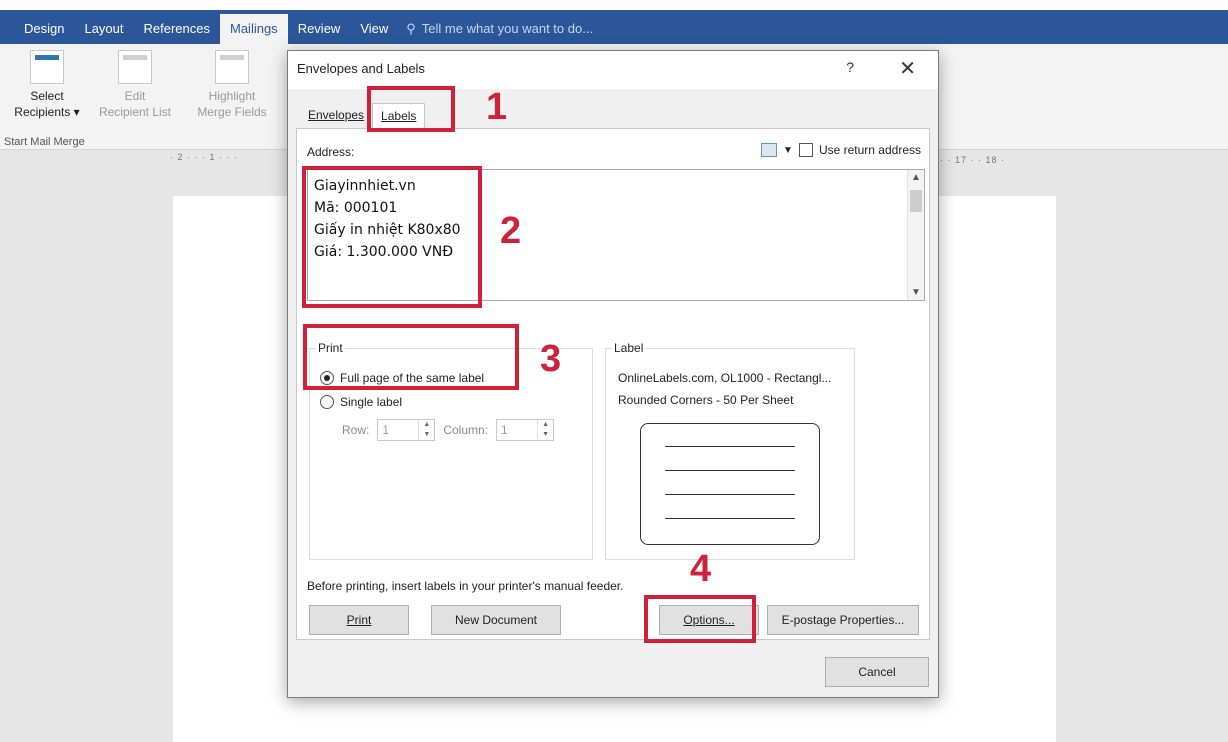 This screenshot has width=1228, height=742. I want to click on group-label-start-mail-merge: Start Mail Merge, so click(44, 142).